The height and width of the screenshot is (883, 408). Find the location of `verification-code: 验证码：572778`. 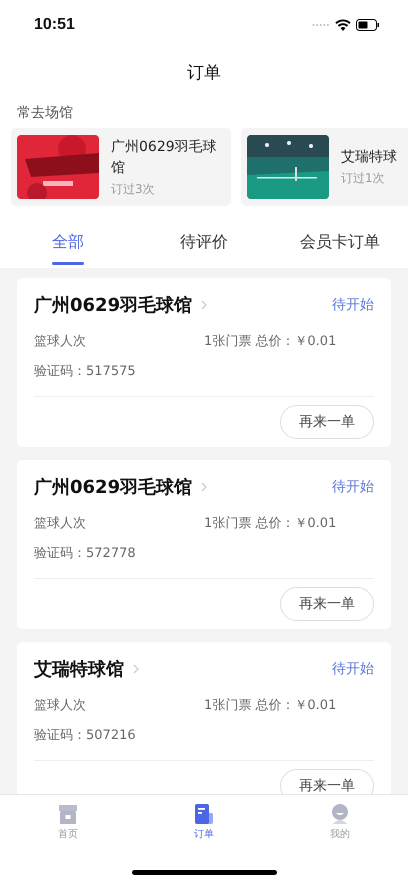

verification-code: 验证码：572778 is located at coordinates (85, 553).